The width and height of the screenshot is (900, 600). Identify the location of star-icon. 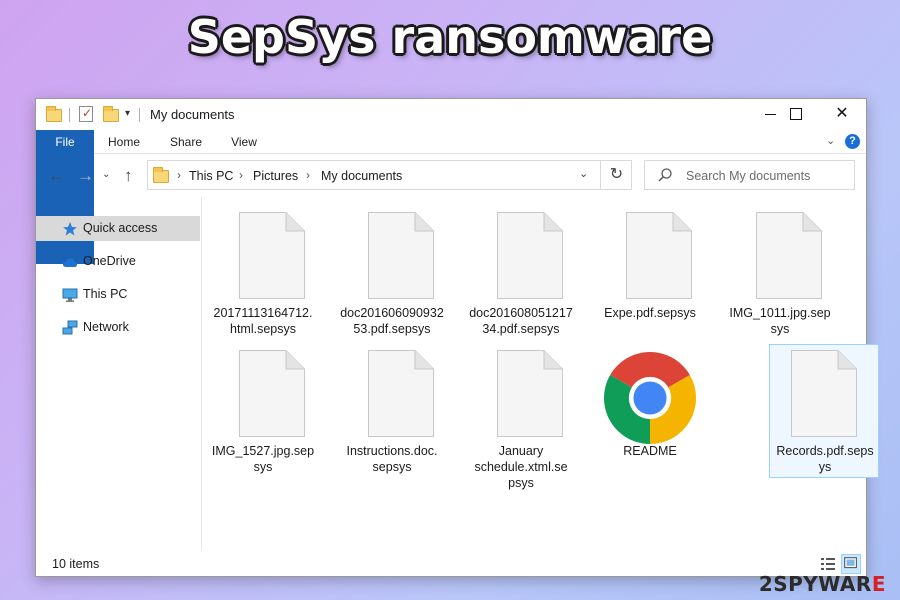
(70, 229).